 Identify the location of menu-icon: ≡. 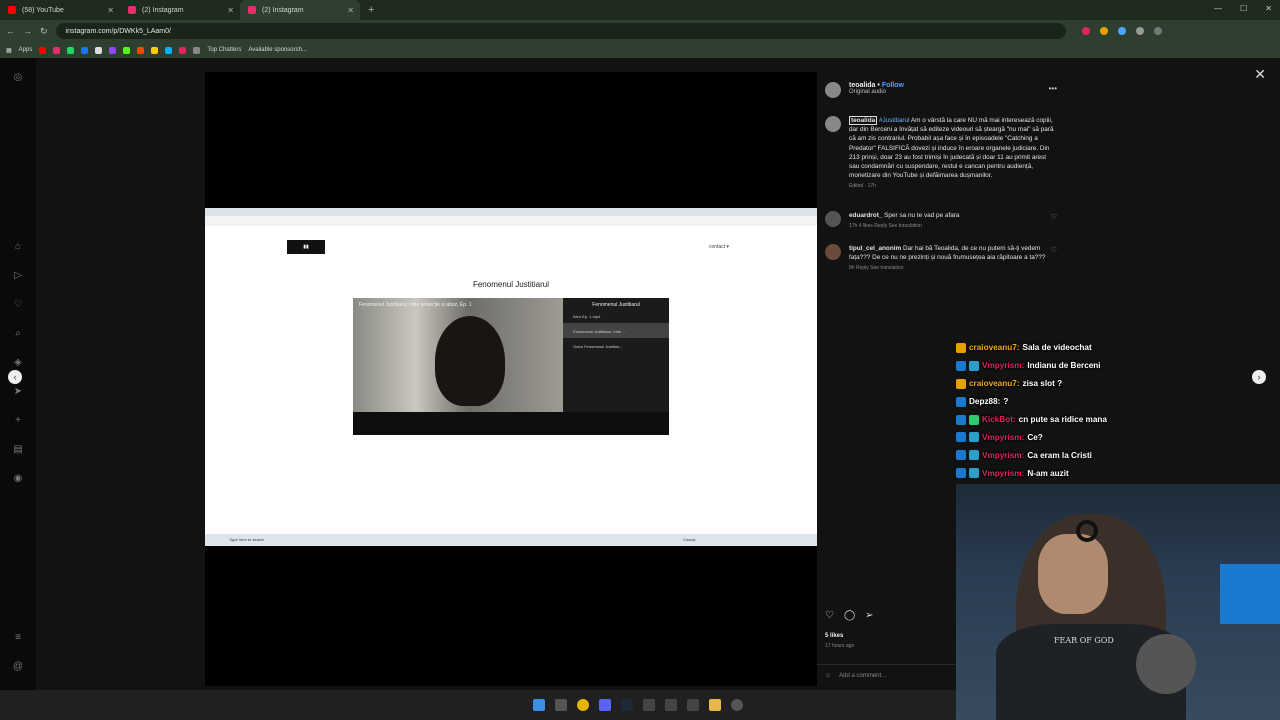
(18, 637).